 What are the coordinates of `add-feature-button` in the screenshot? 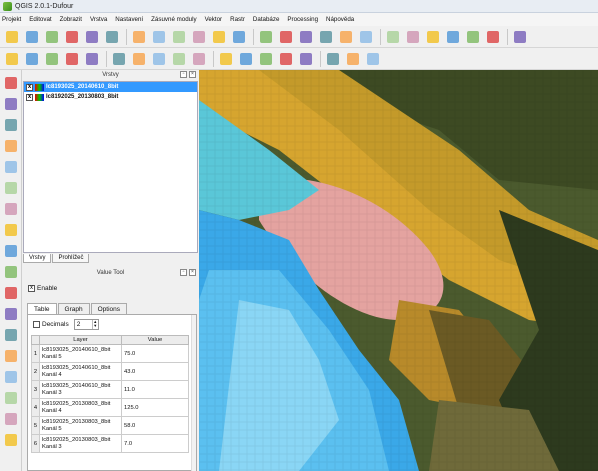 It's located at (71, 58).